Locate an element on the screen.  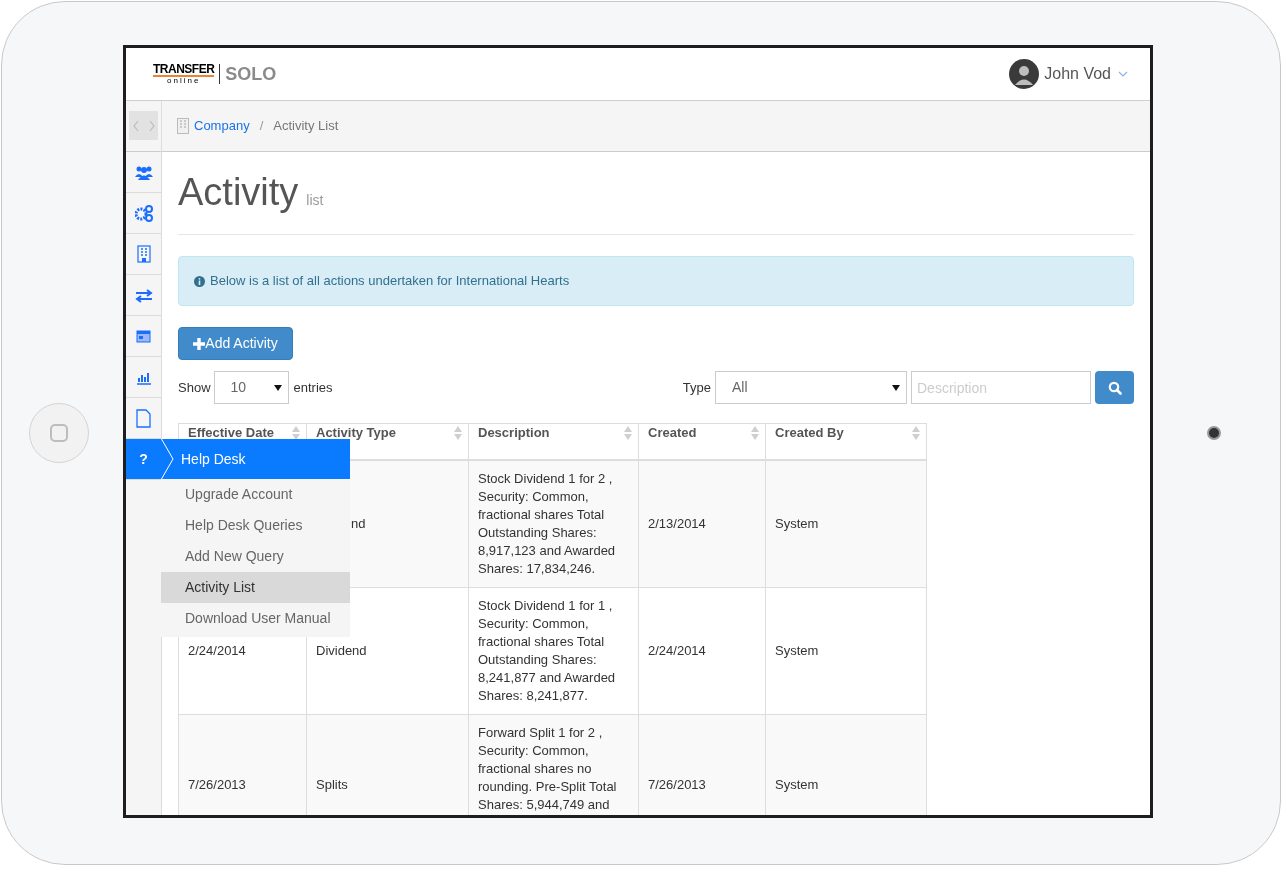
page-title: Activity is located at coordinates (238, 192).